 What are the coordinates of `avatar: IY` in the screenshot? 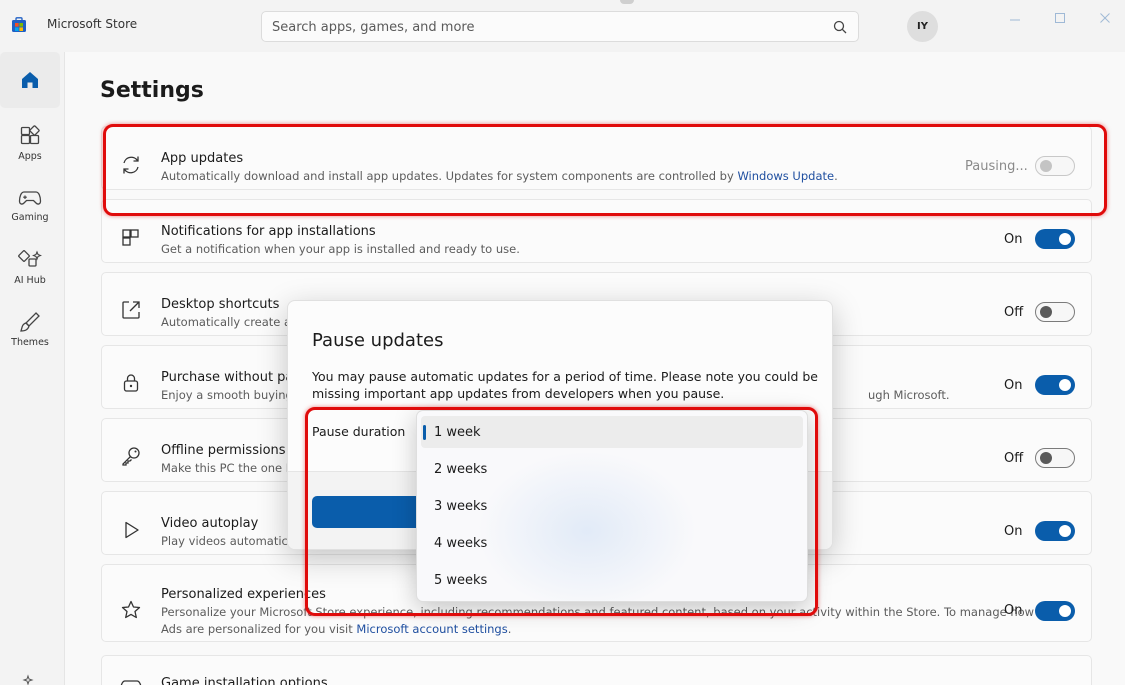 It's located at (922, 26).